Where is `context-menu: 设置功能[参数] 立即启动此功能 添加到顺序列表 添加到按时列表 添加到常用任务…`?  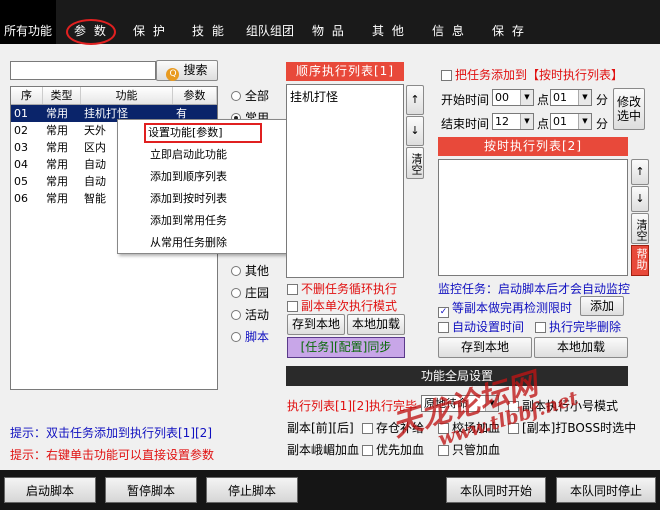 context-menu: 设置功能[参数] 立即启动此功能 添加到顺序列表 添加到按时列表 添加到常用任务… is located at coordinates (203, 186).